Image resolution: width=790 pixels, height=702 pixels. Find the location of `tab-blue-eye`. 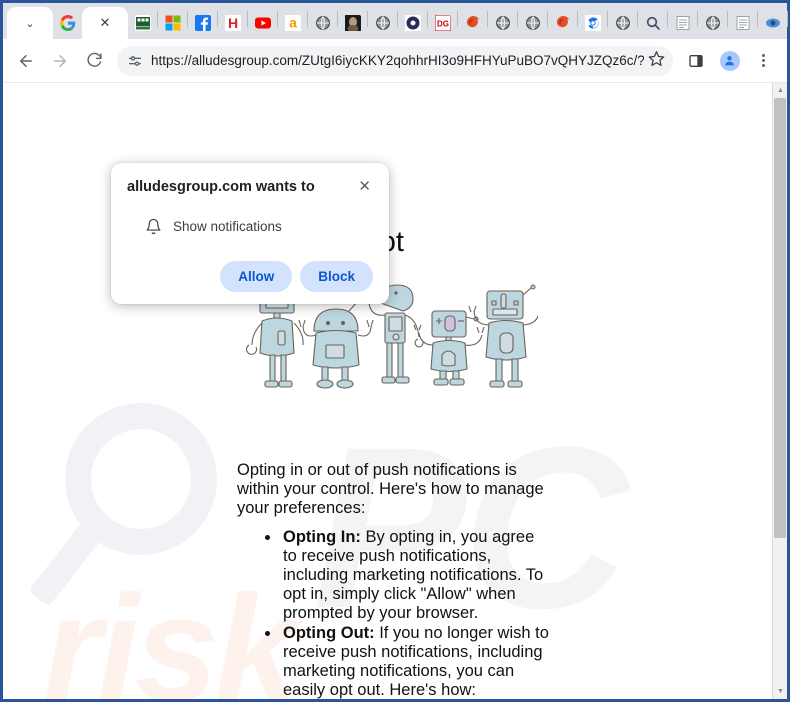

tab-blue-eye is located at coordinates (772, 23).